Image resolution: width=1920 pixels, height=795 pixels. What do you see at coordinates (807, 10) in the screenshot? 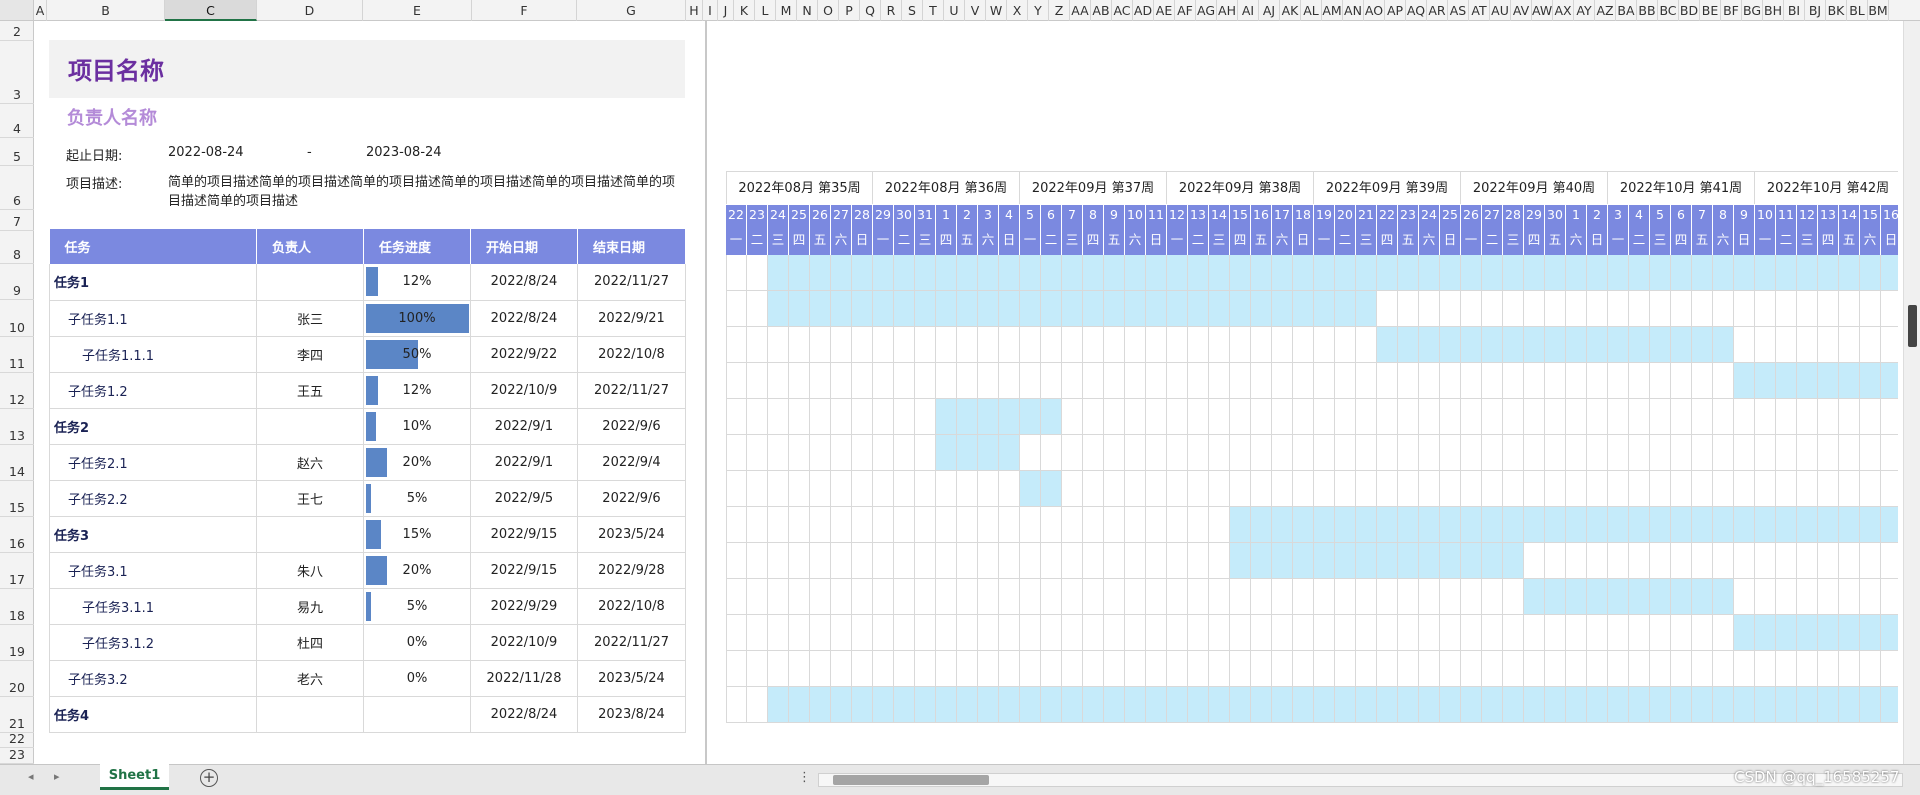
I see `column-header-N: N` at bounding box center [807, 10].